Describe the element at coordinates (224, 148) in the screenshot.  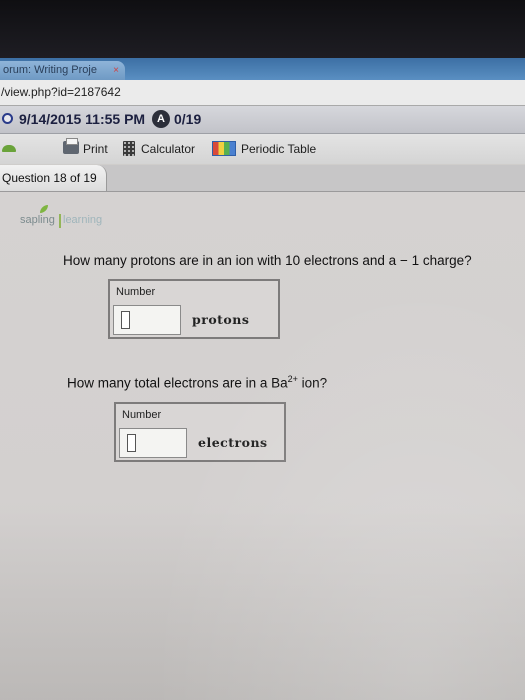
I see `periodic-table-icon` at that location.